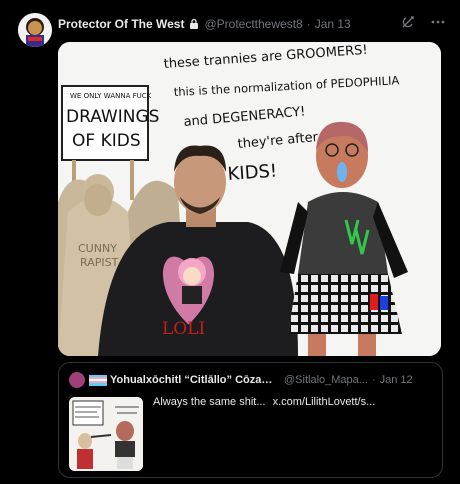 This screenshot has height=484, width=460. What do you see at coordinates (99, 262) in the screenshot?
I see `shirt-line-2: RAPIST` at bounding box center [99, 262].